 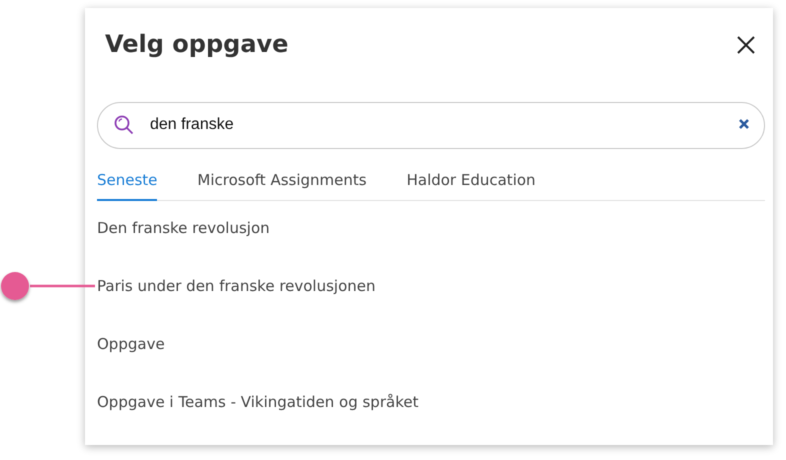 I want to click on result-item: Oppgave, so click(x=131, y=341).